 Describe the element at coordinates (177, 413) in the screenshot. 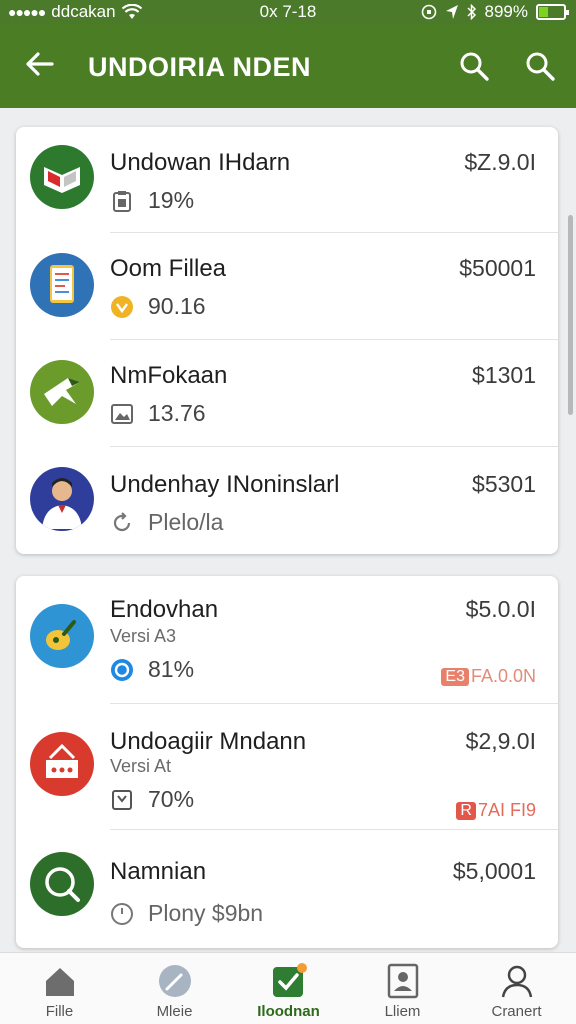

I see `item-meta: 13.76` at that location.